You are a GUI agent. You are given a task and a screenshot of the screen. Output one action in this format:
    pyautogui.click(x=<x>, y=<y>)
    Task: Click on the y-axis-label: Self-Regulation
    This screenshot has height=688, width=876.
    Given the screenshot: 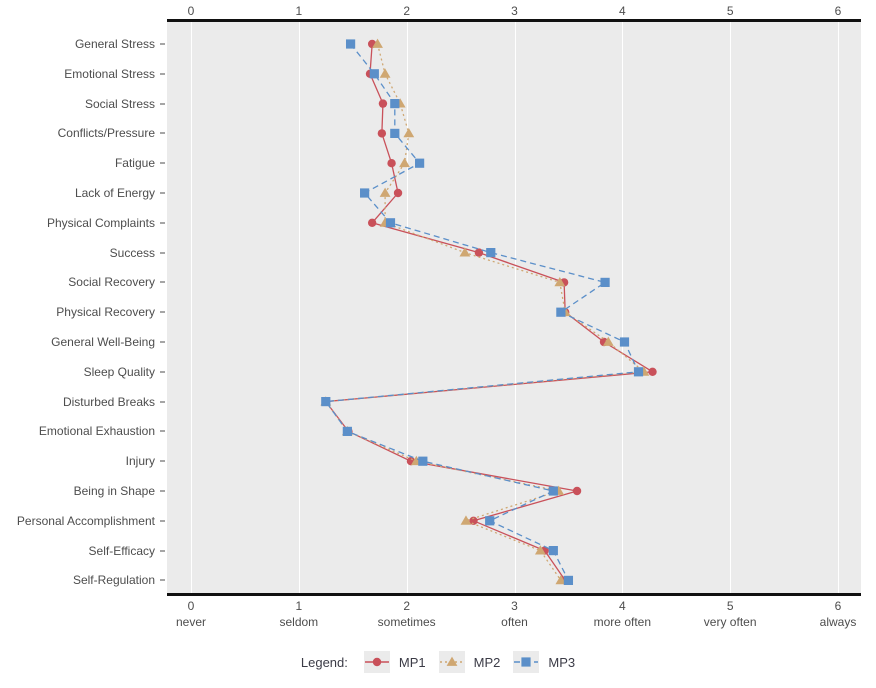 What is the action you would take?
    pyautogui.click(x=113, y=580)
    